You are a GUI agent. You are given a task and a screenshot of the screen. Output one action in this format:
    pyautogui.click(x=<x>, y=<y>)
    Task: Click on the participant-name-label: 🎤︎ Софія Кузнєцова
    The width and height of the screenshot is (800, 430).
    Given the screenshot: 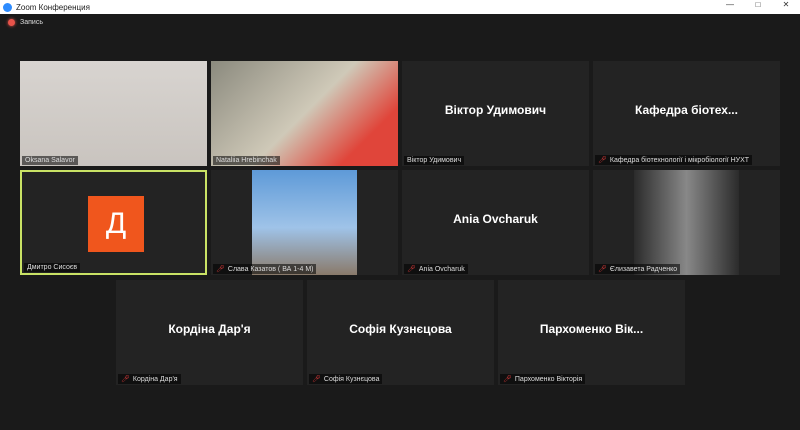 What is the action you would take?
    pyautogui.click(x=346, y=379)
    